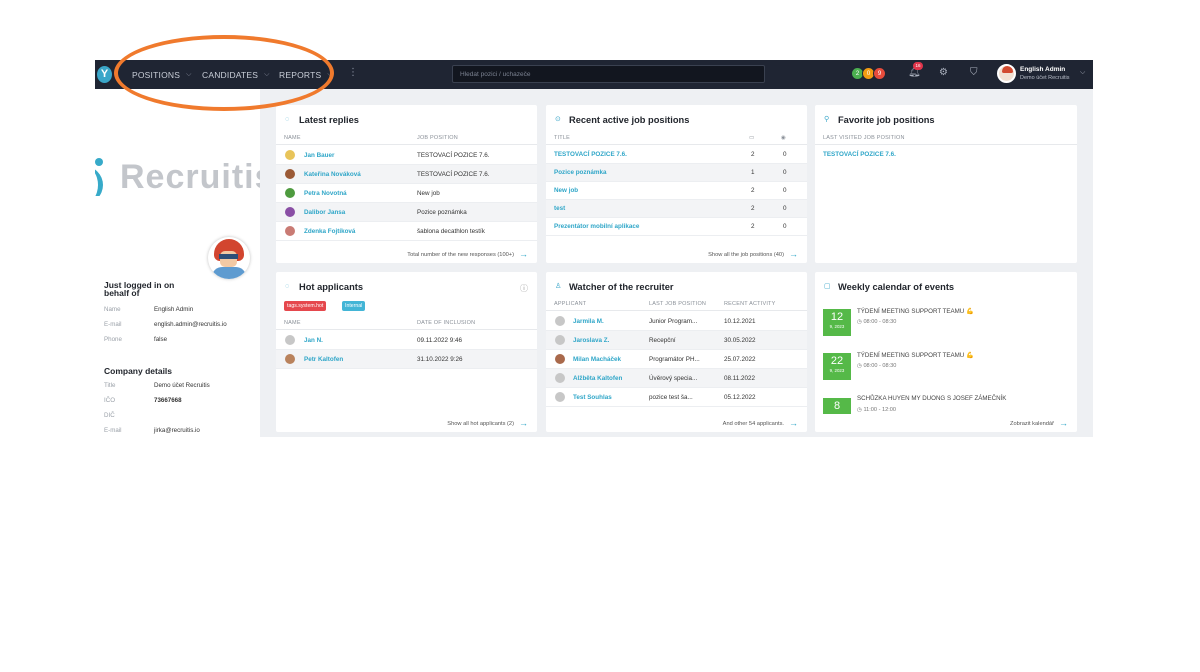  Describe the element at coordinates (597, 359) in the screenshot. I see `applicant-link: Milan Macháček` at that location.